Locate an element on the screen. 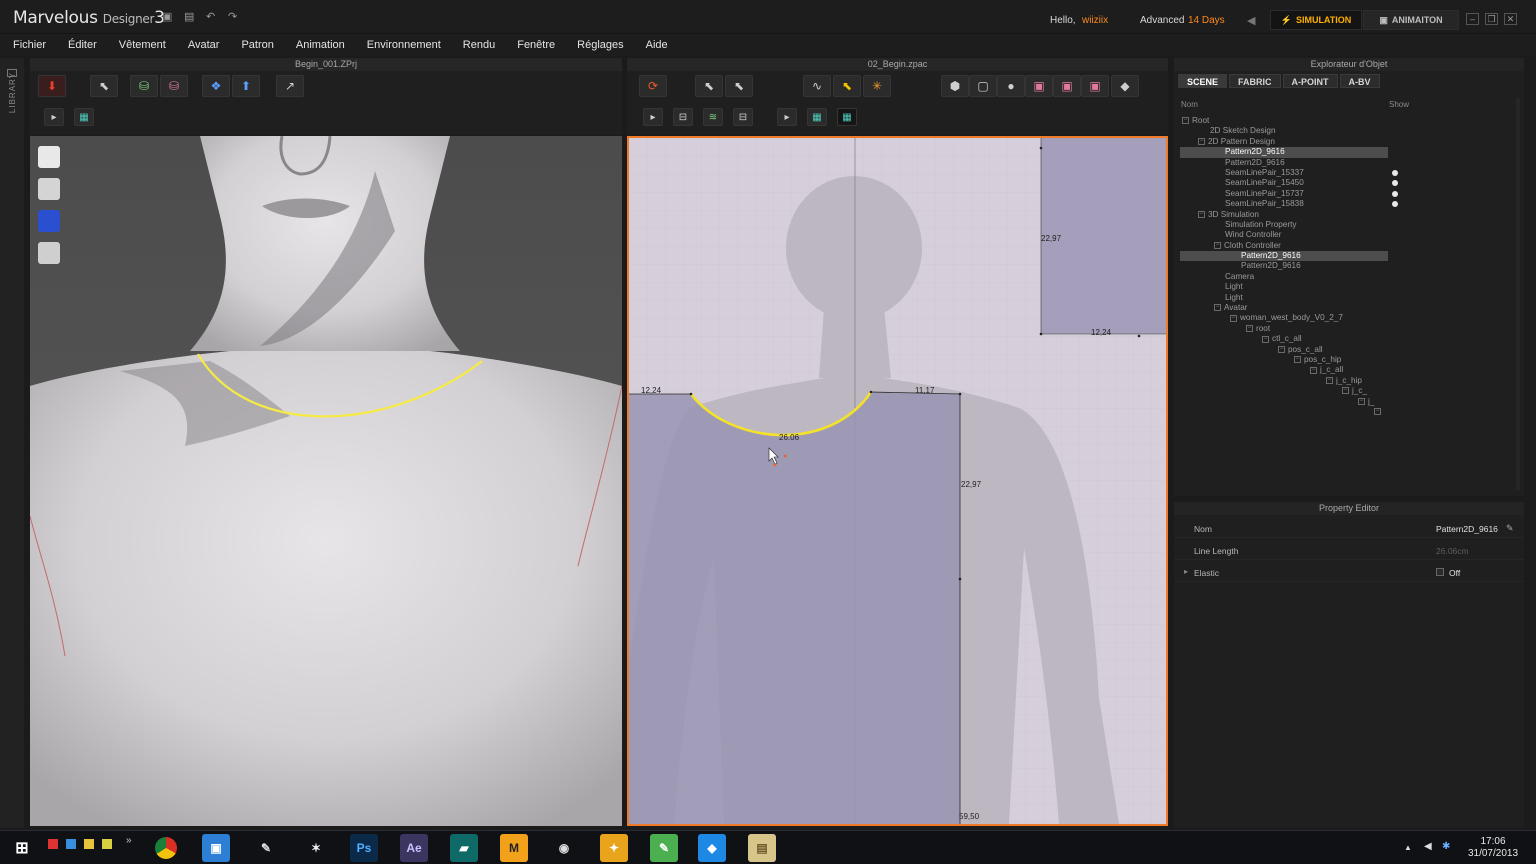 Image resolution: width=1536 pixels, height=864 pixels. texture-view-icon is located at coordinates (49, 221).